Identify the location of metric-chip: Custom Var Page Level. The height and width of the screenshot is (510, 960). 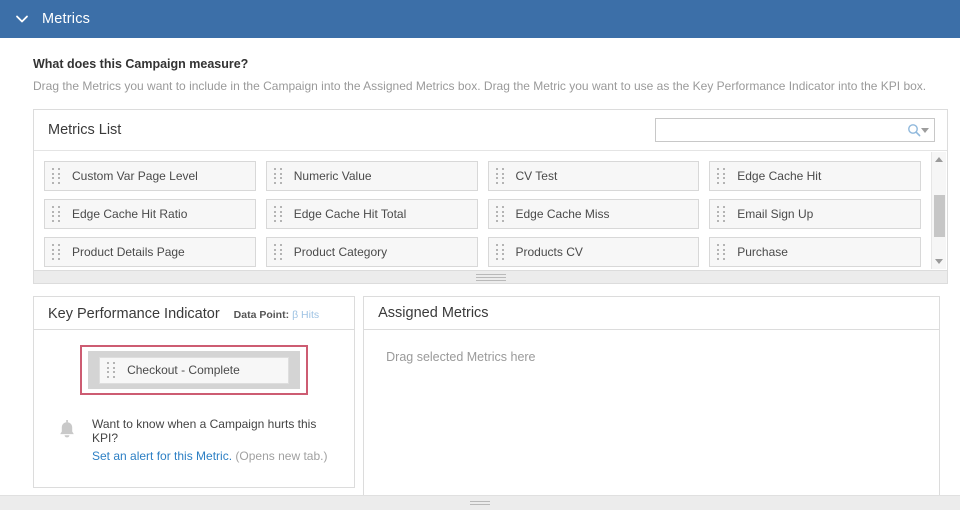
(150, 176).